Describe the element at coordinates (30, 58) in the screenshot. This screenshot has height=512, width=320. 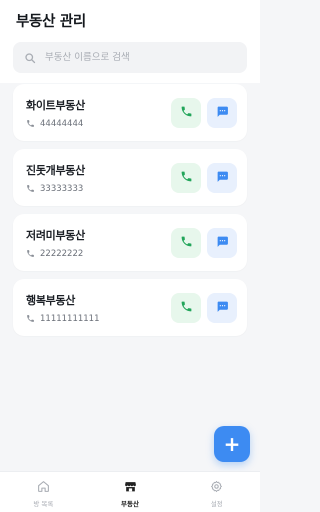
I see `search-icon` at that location.